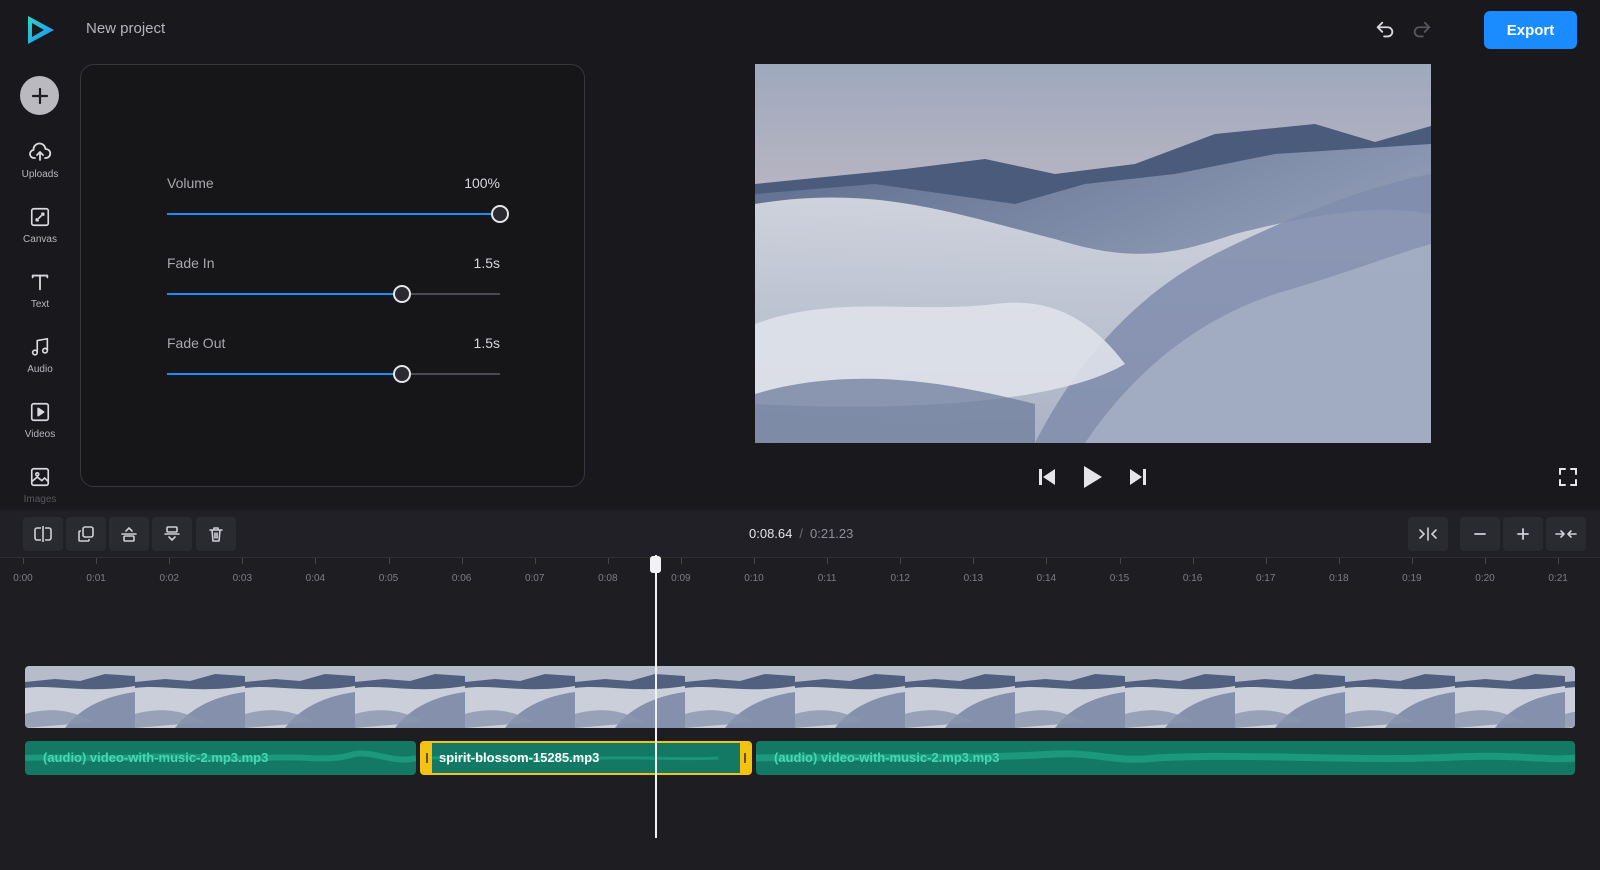 Image resolution: width=1600 pixels, height=870 pixels. What do you see at coordinates (86, 534) in the screenshot?
I see `duplicate-icon` at bounding box center [86, 534].